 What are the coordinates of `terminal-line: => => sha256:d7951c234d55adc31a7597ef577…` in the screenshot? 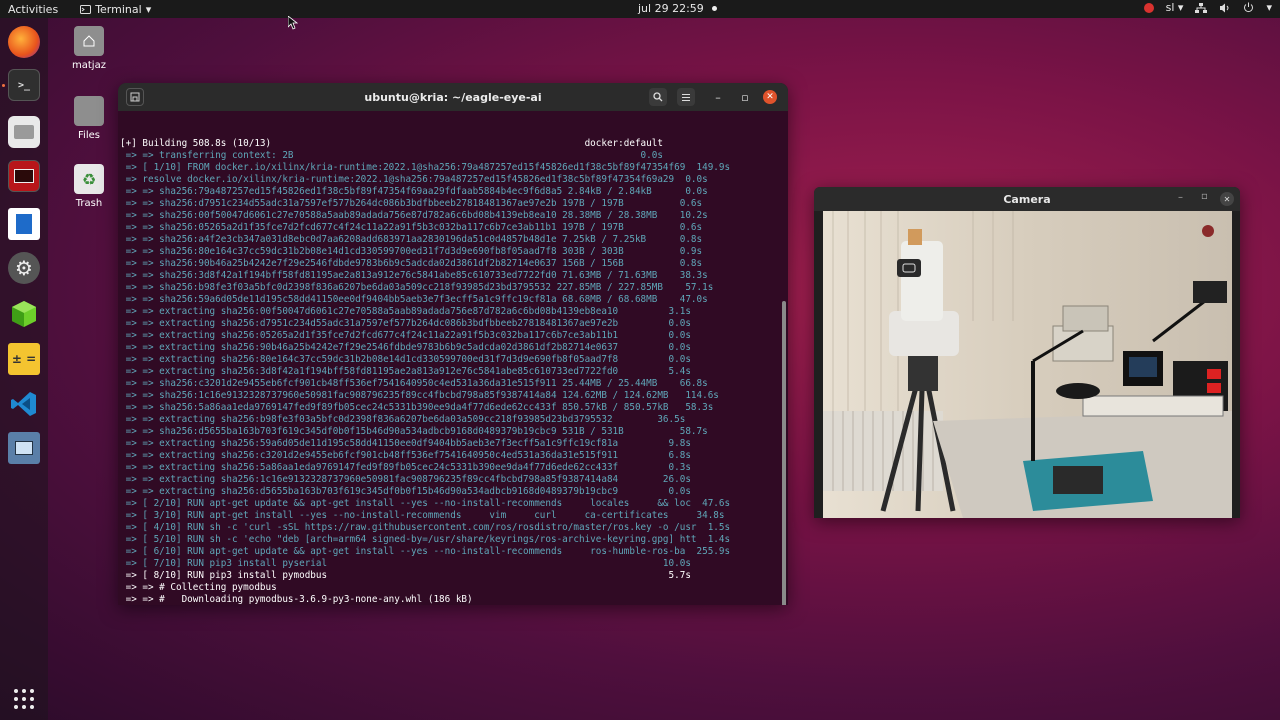 It's located at (411, 203).